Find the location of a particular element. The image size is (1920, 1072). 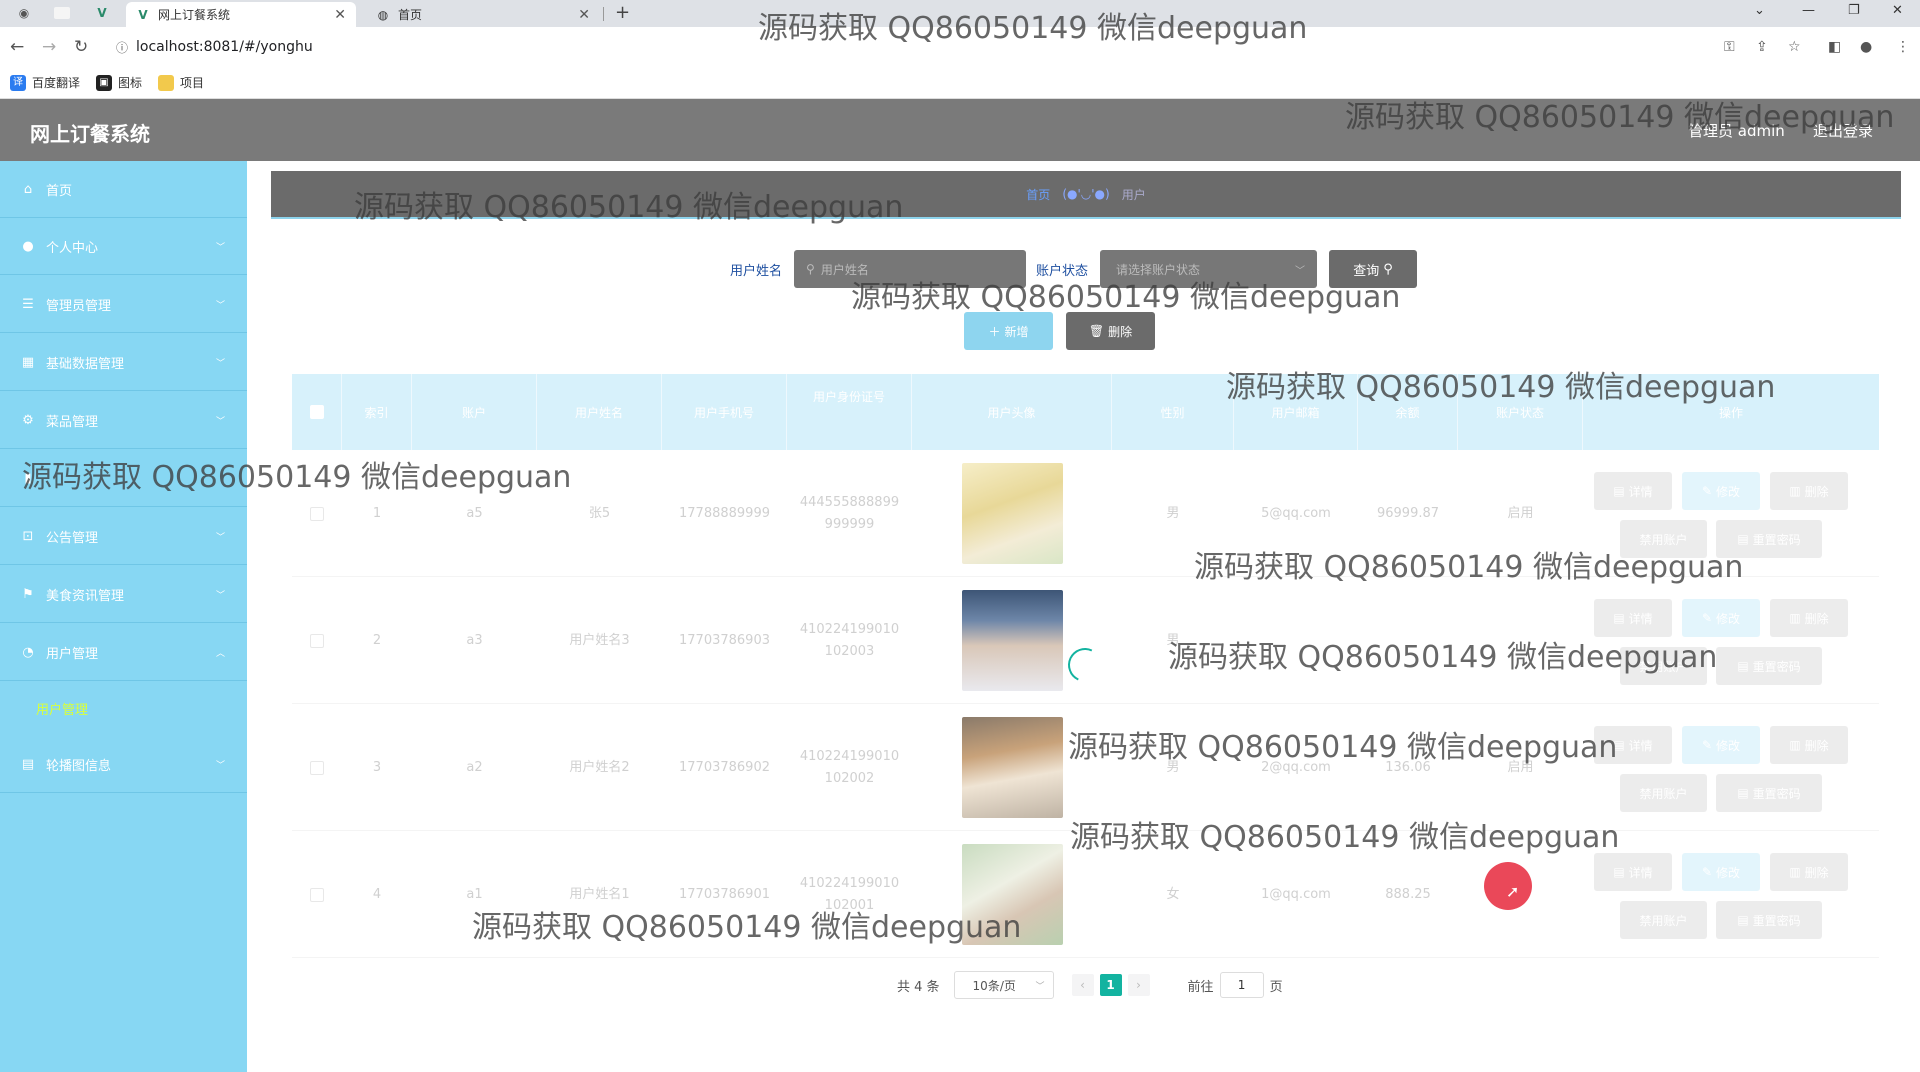

row-checkbox-cell is located at coordinates (317, 894).